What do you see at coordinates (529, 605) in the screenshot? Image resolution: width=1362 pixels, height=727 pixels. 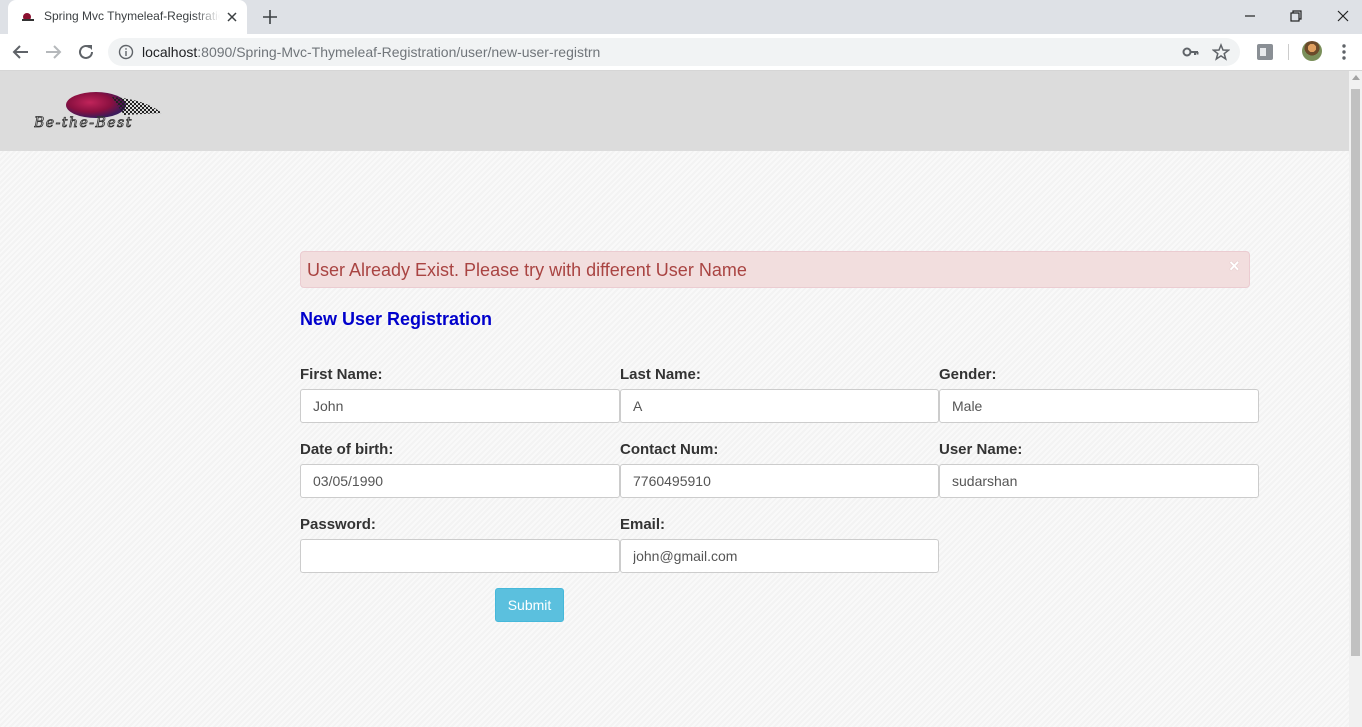 I see `submit-button: Submit` at bounding box center [529, 605].